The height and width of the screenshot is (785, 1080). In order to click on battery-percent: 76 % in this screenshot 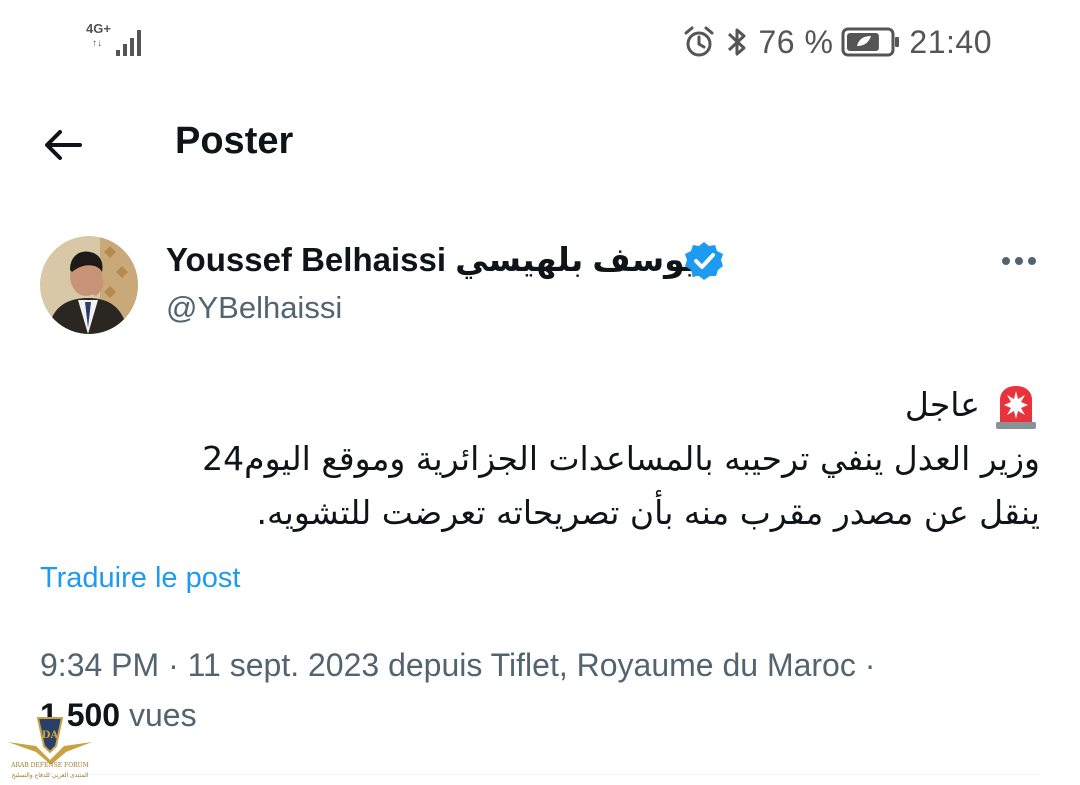, I will do `click(796, 41)`.